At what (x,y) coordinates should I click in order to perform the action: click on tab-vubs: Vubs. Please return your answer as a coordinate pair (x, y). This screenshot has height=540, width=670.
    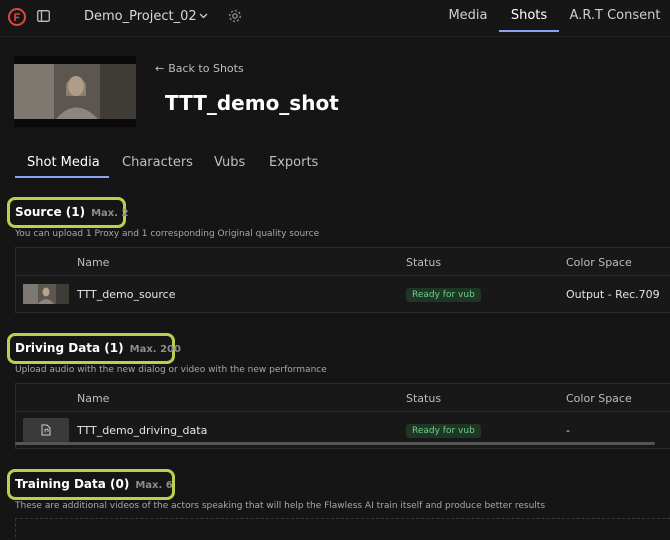
    Looking at the image, I should click on (229, 162).